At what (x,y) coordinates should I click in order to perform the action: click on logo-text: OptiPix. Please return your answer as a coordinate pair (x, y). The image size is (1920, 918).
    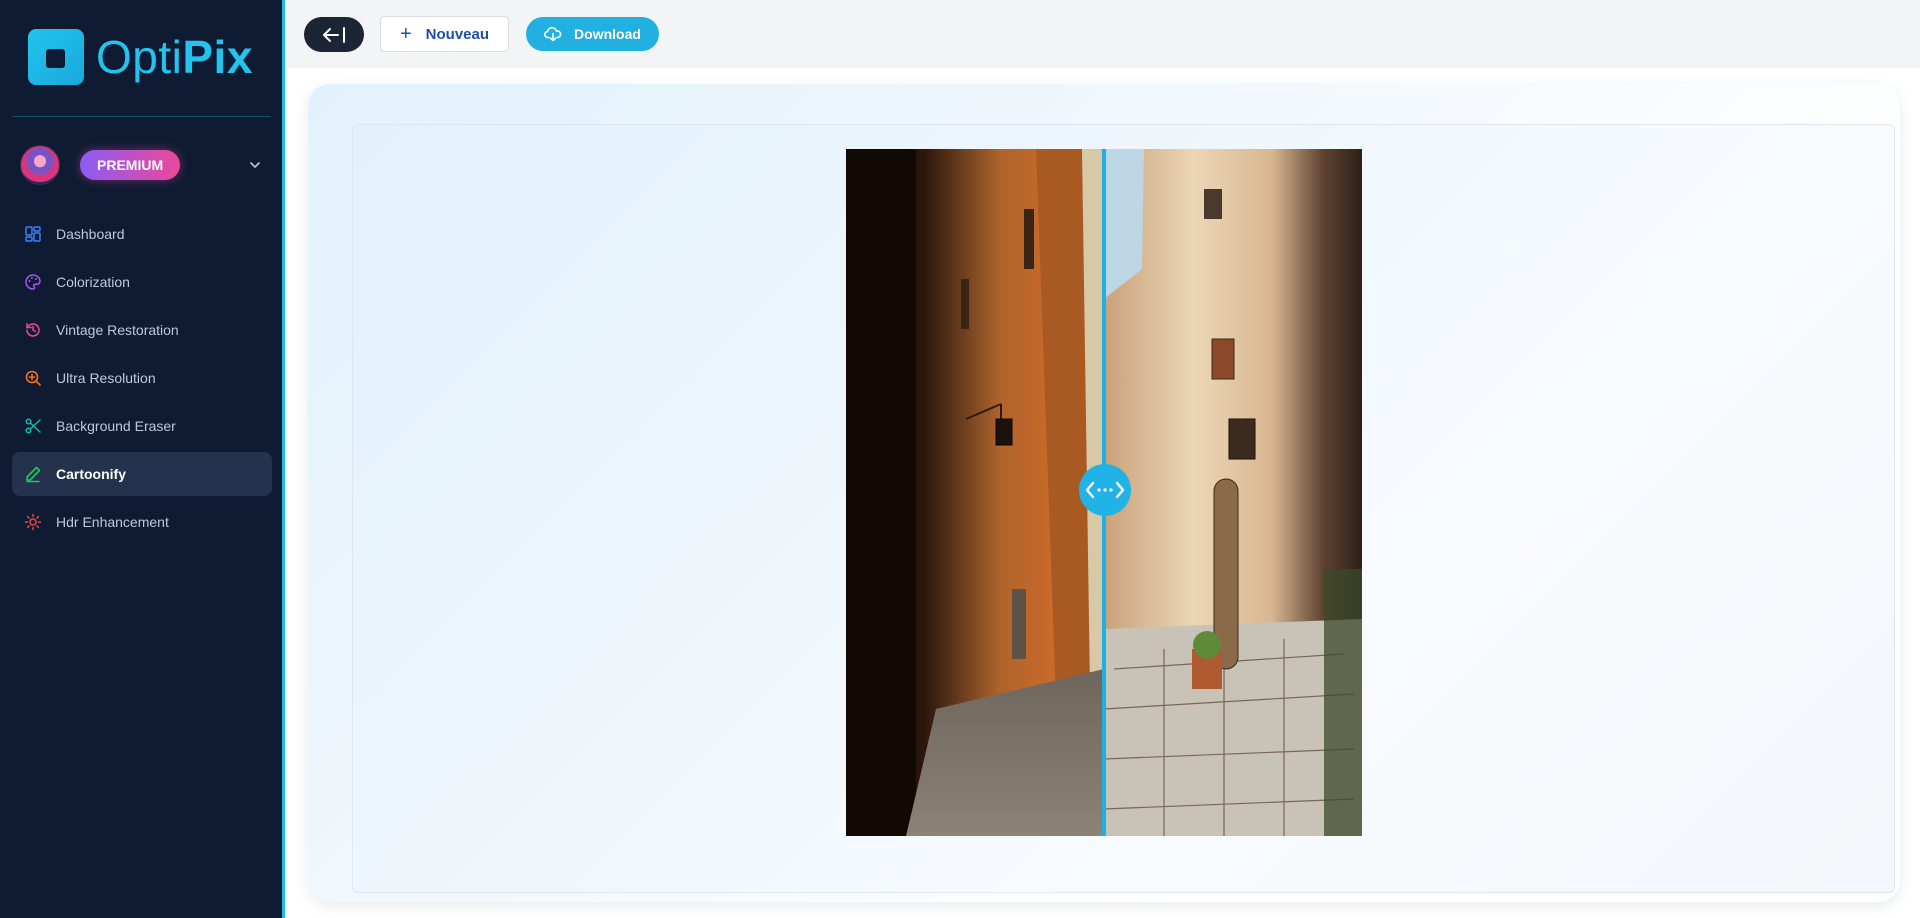
    Looking at the image, I should click on (174, 57).